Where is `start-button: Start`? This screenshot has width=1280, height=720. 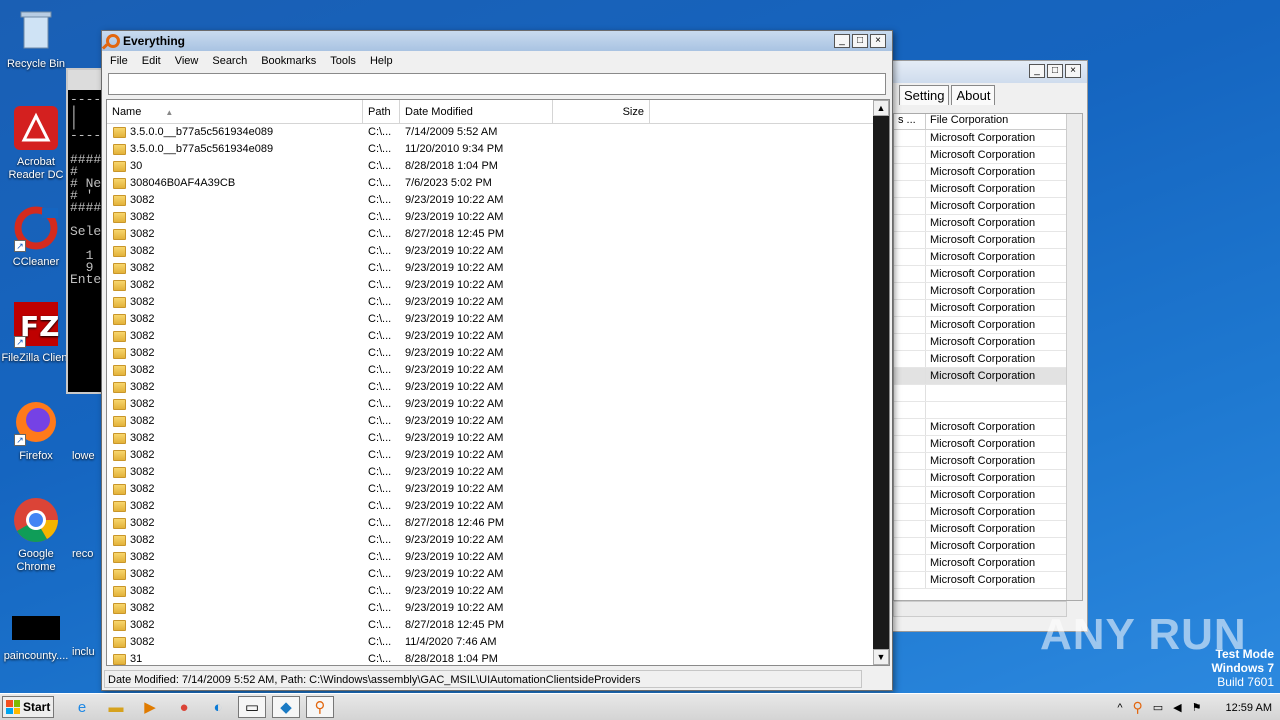
start-button: Start is located at coordinates (28, 707).